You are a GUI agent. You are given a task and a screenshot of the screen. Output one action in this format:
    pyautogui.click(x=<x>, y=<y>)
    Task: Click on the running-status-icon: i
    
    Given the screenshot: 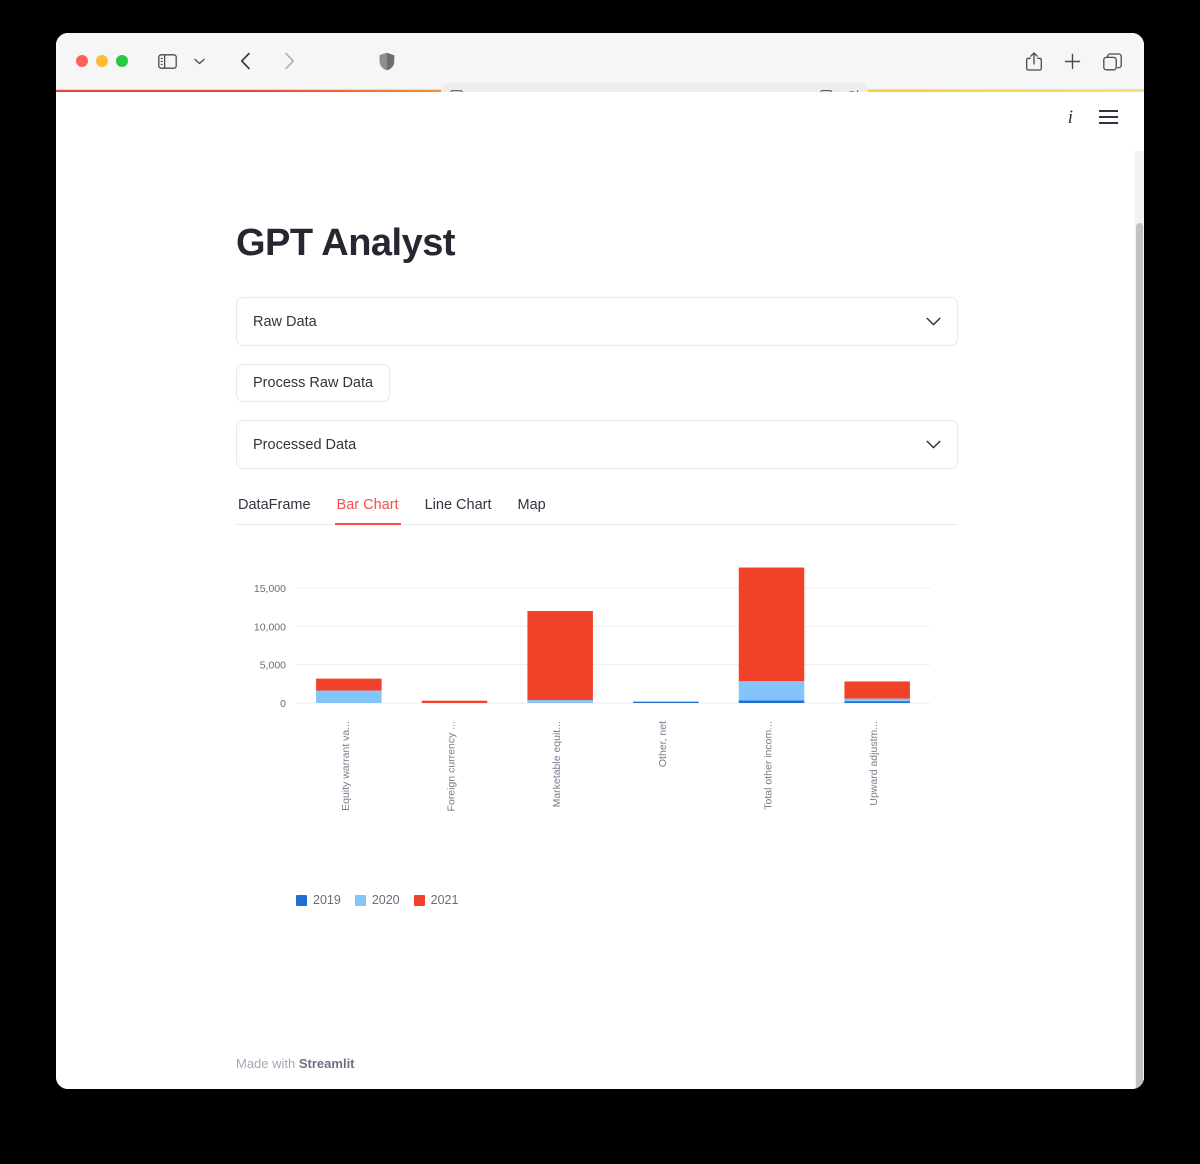 What is the action you would take?
    pyautogui.click(x=1070, y=117)
    